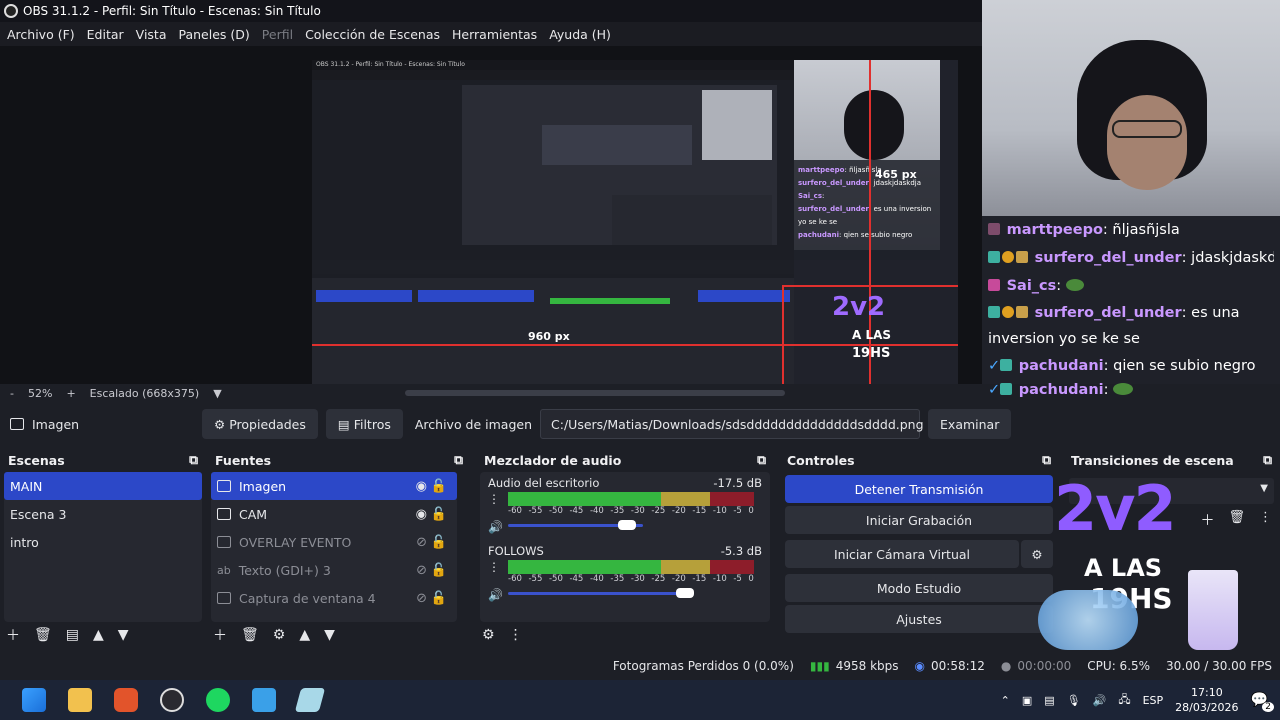 The width and height of the screenshot is (1280, 720). Describe the element at coordinates (307, 598) in the screenshot. I see `source-label: Captura de ventana 4` at that location.